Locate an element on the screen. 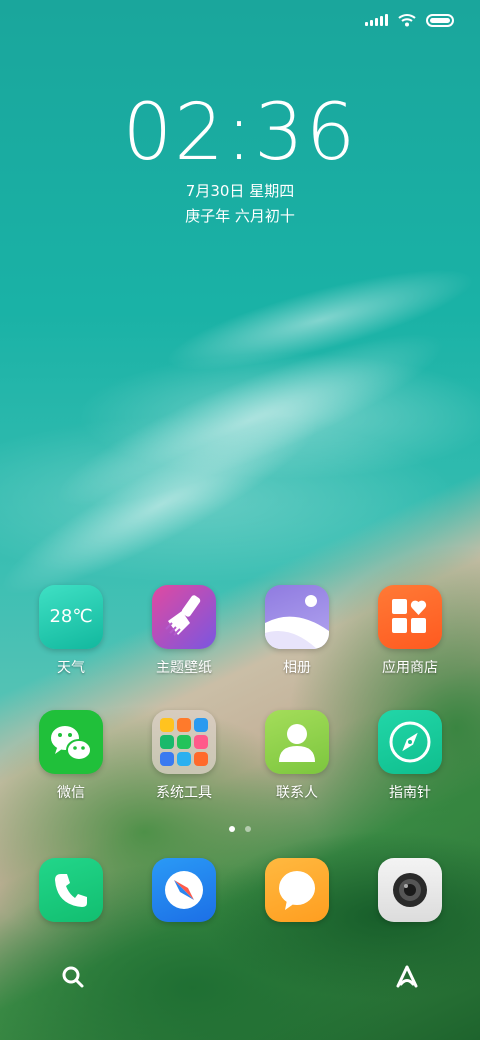 This screenshot has width=480, height=1040. app-contacts: 联系人 is located at coordinates (297, 756).